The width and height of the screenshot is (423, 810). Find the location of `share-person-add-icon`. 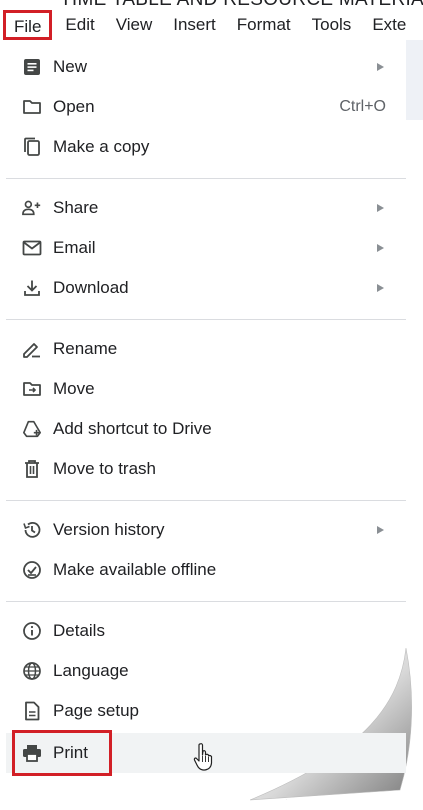

share-person-add-icon is located at coordinates (32, 208).